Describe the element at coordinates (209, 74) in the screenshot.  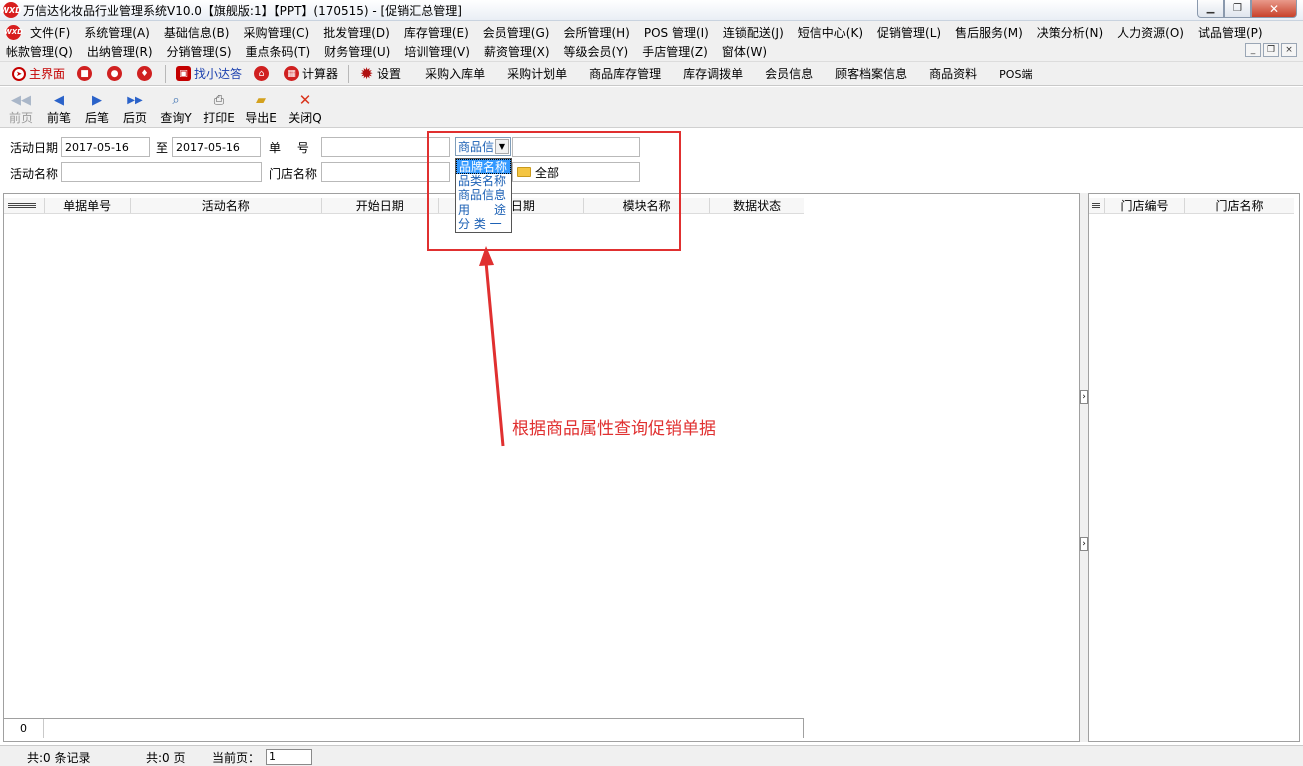
I see `assistant-button: ▣ 找小达答` at that location.